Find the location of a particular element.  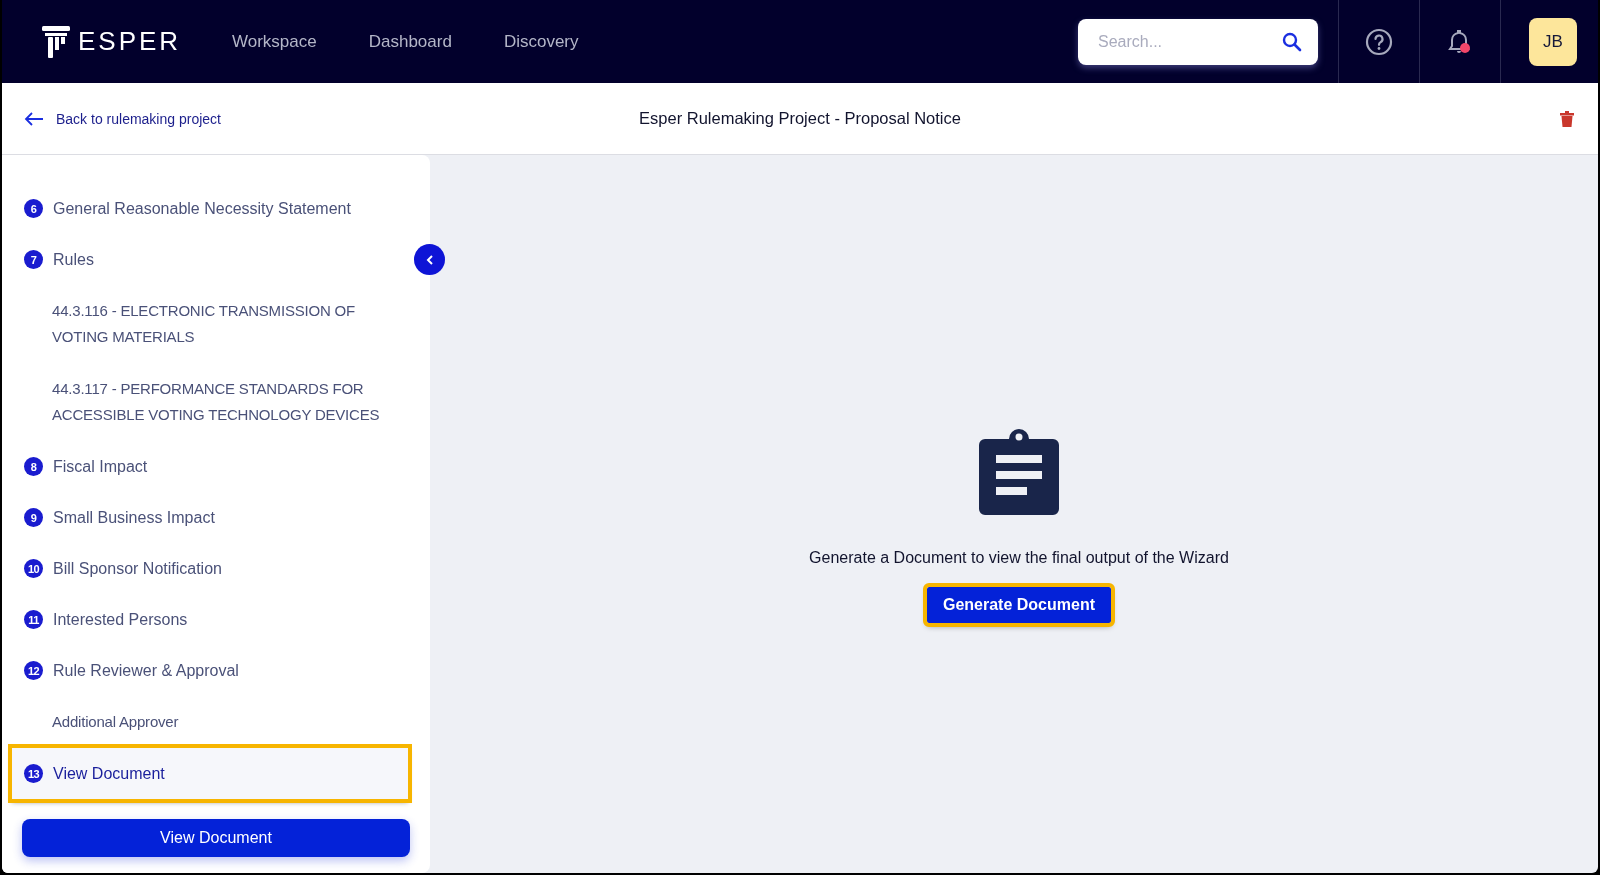

nav-link: Dashboard is located at coordinates (410, 41).